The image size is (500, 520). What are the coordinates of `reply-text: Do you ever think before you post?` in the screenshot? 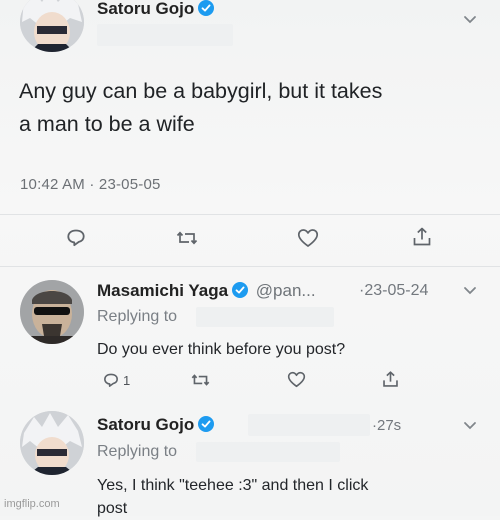 It's located at (221, 349).